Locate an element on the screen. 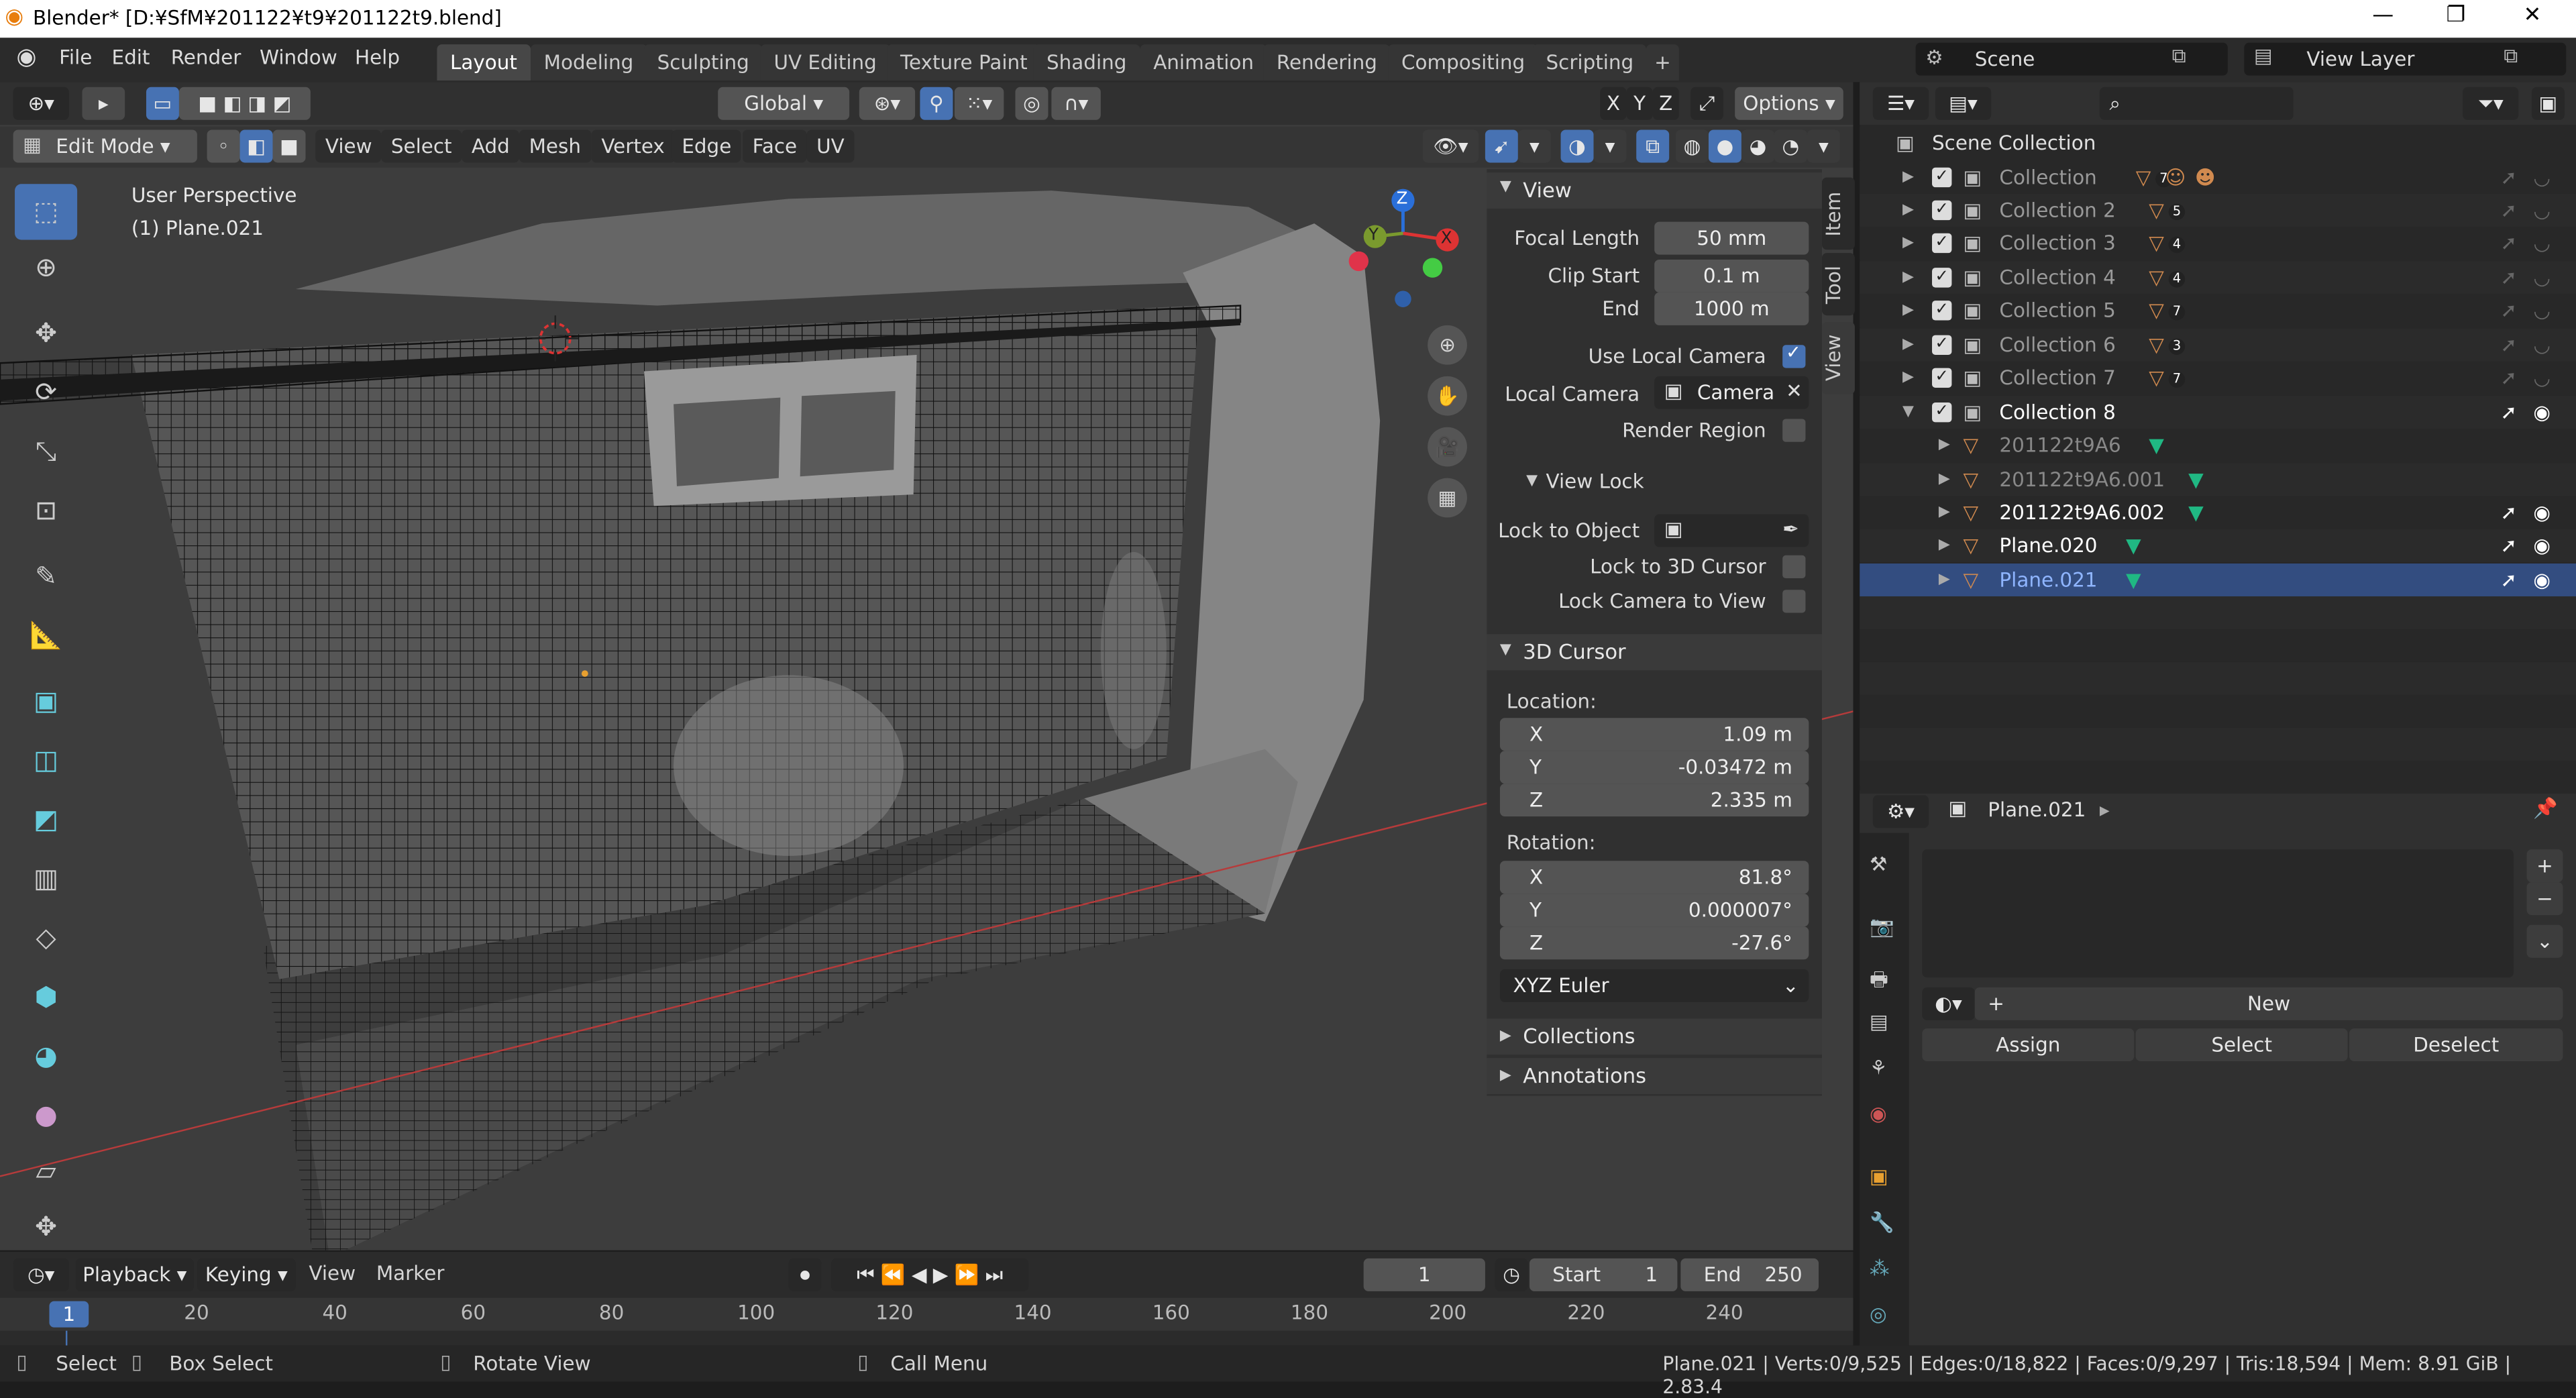 This screenshot has width=2576, height=1398. object-row: ▶ ▽ Plane.020 ▼ ➚ ◉ is located at coordinates (2218, 545).